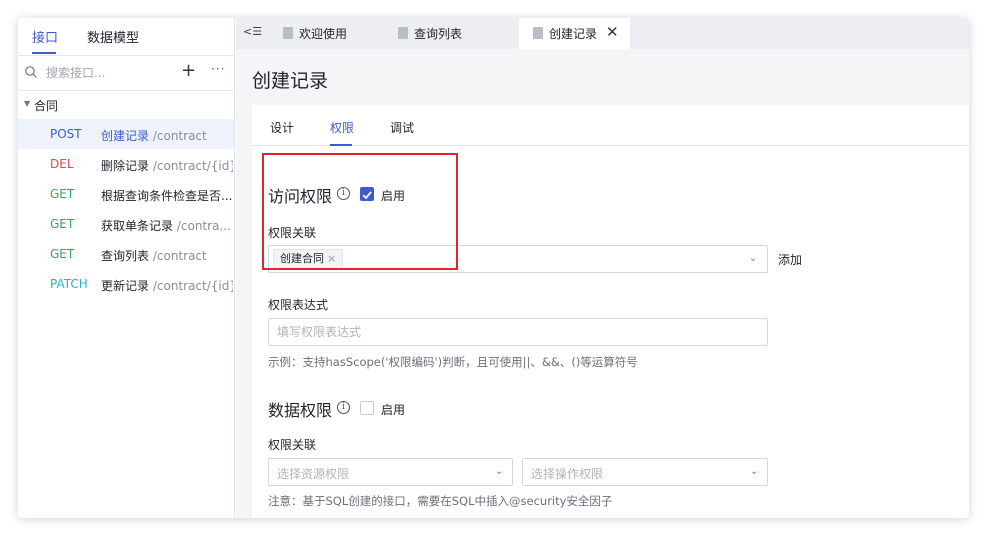 The image size is (987, 536). Describe the element at coordinates (252, 31) in the screenshot. I see `collapse-sidebar-icon: <☰` at that location.